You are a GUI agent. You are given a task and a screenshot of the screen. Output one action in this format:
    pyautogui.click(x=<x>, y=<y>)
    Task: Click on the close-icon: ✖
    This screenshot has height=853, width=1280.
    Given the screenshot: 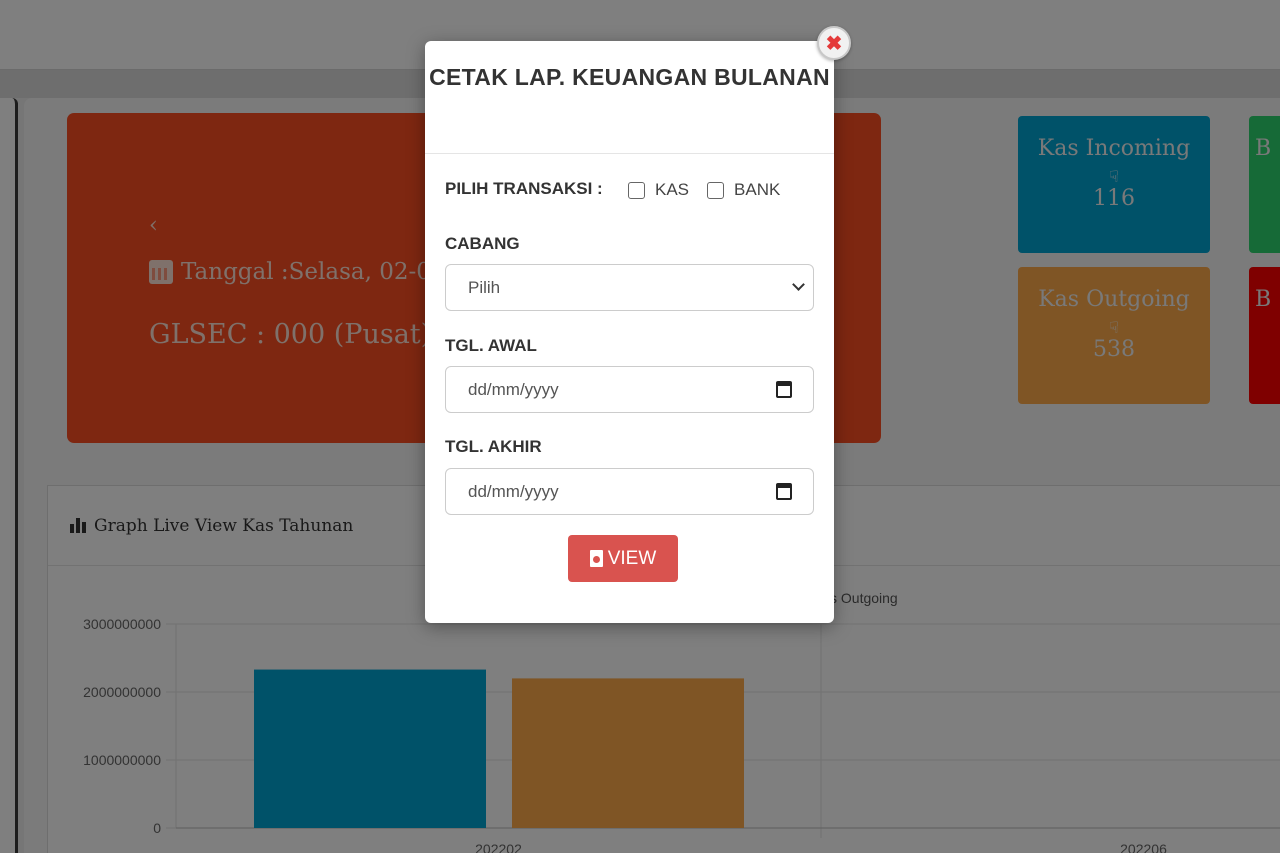 What is the action you would take?
    pyautogui.click(x=834, y=43)
    